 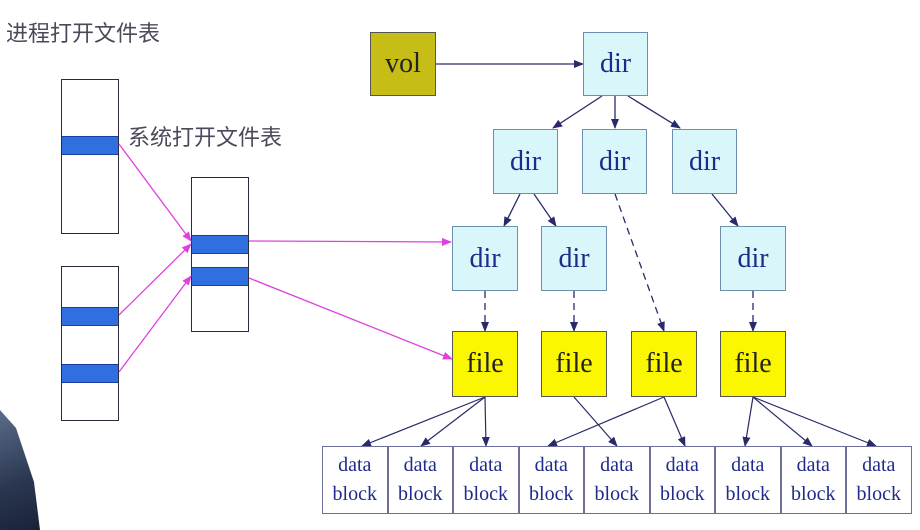 I want to click on system-to-tree-pointers, so click(x=350, y=298).